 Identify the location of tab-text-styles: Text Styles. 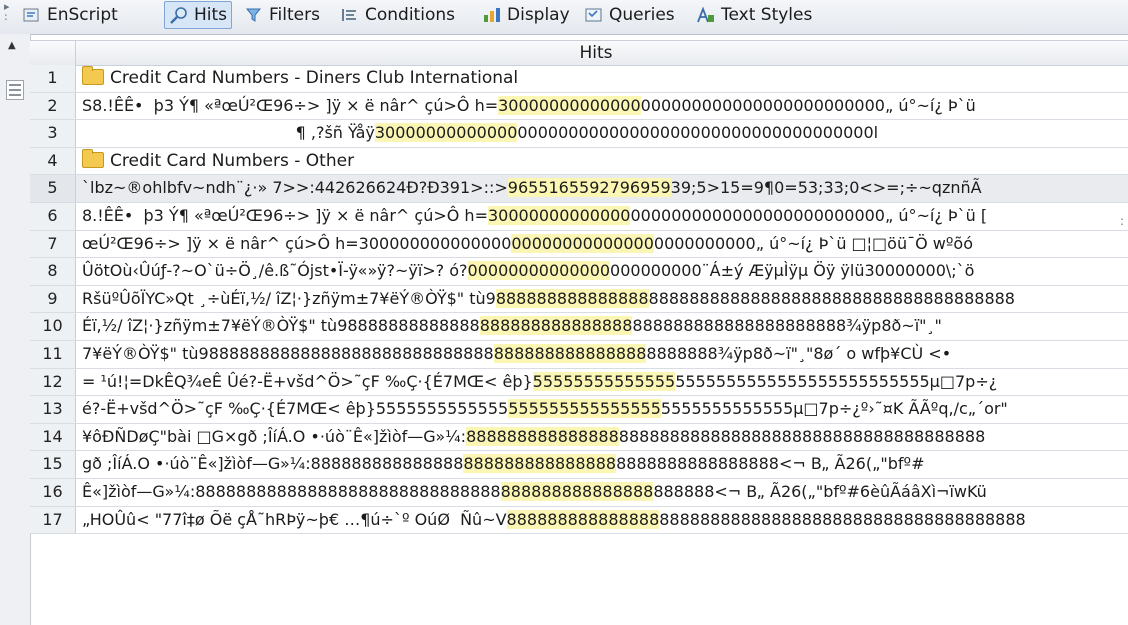
(754, 15).